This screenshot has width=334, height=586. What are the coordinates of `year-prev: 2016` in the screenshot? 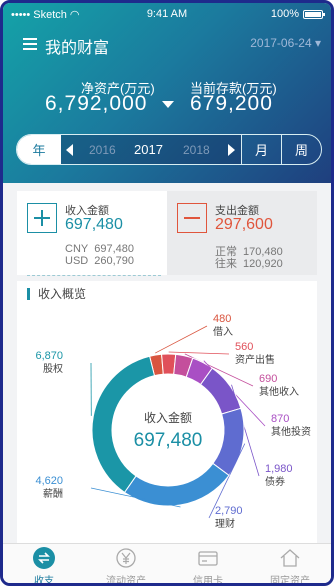 It's located at (102, 150).